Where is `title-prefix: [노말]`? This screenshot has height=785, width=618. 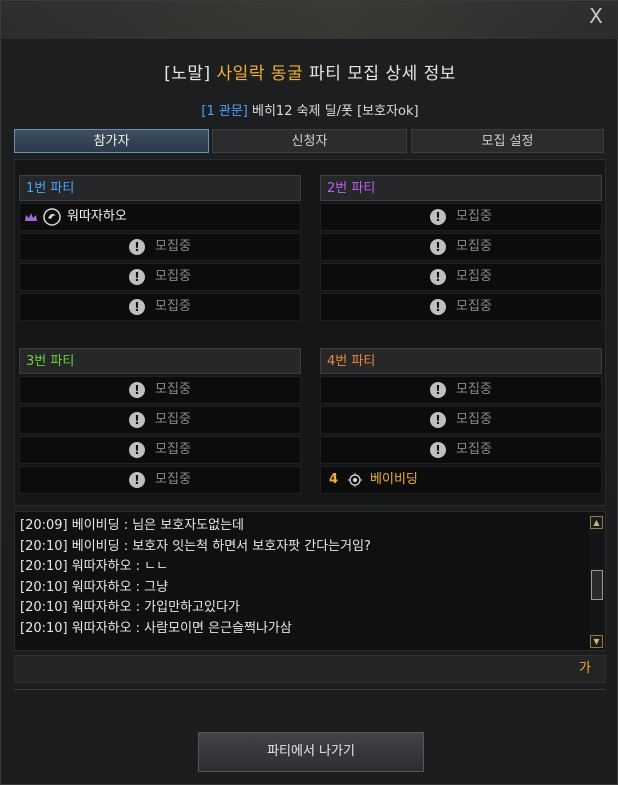
title-prefix: [노말] is located at coordinates (190, 74).